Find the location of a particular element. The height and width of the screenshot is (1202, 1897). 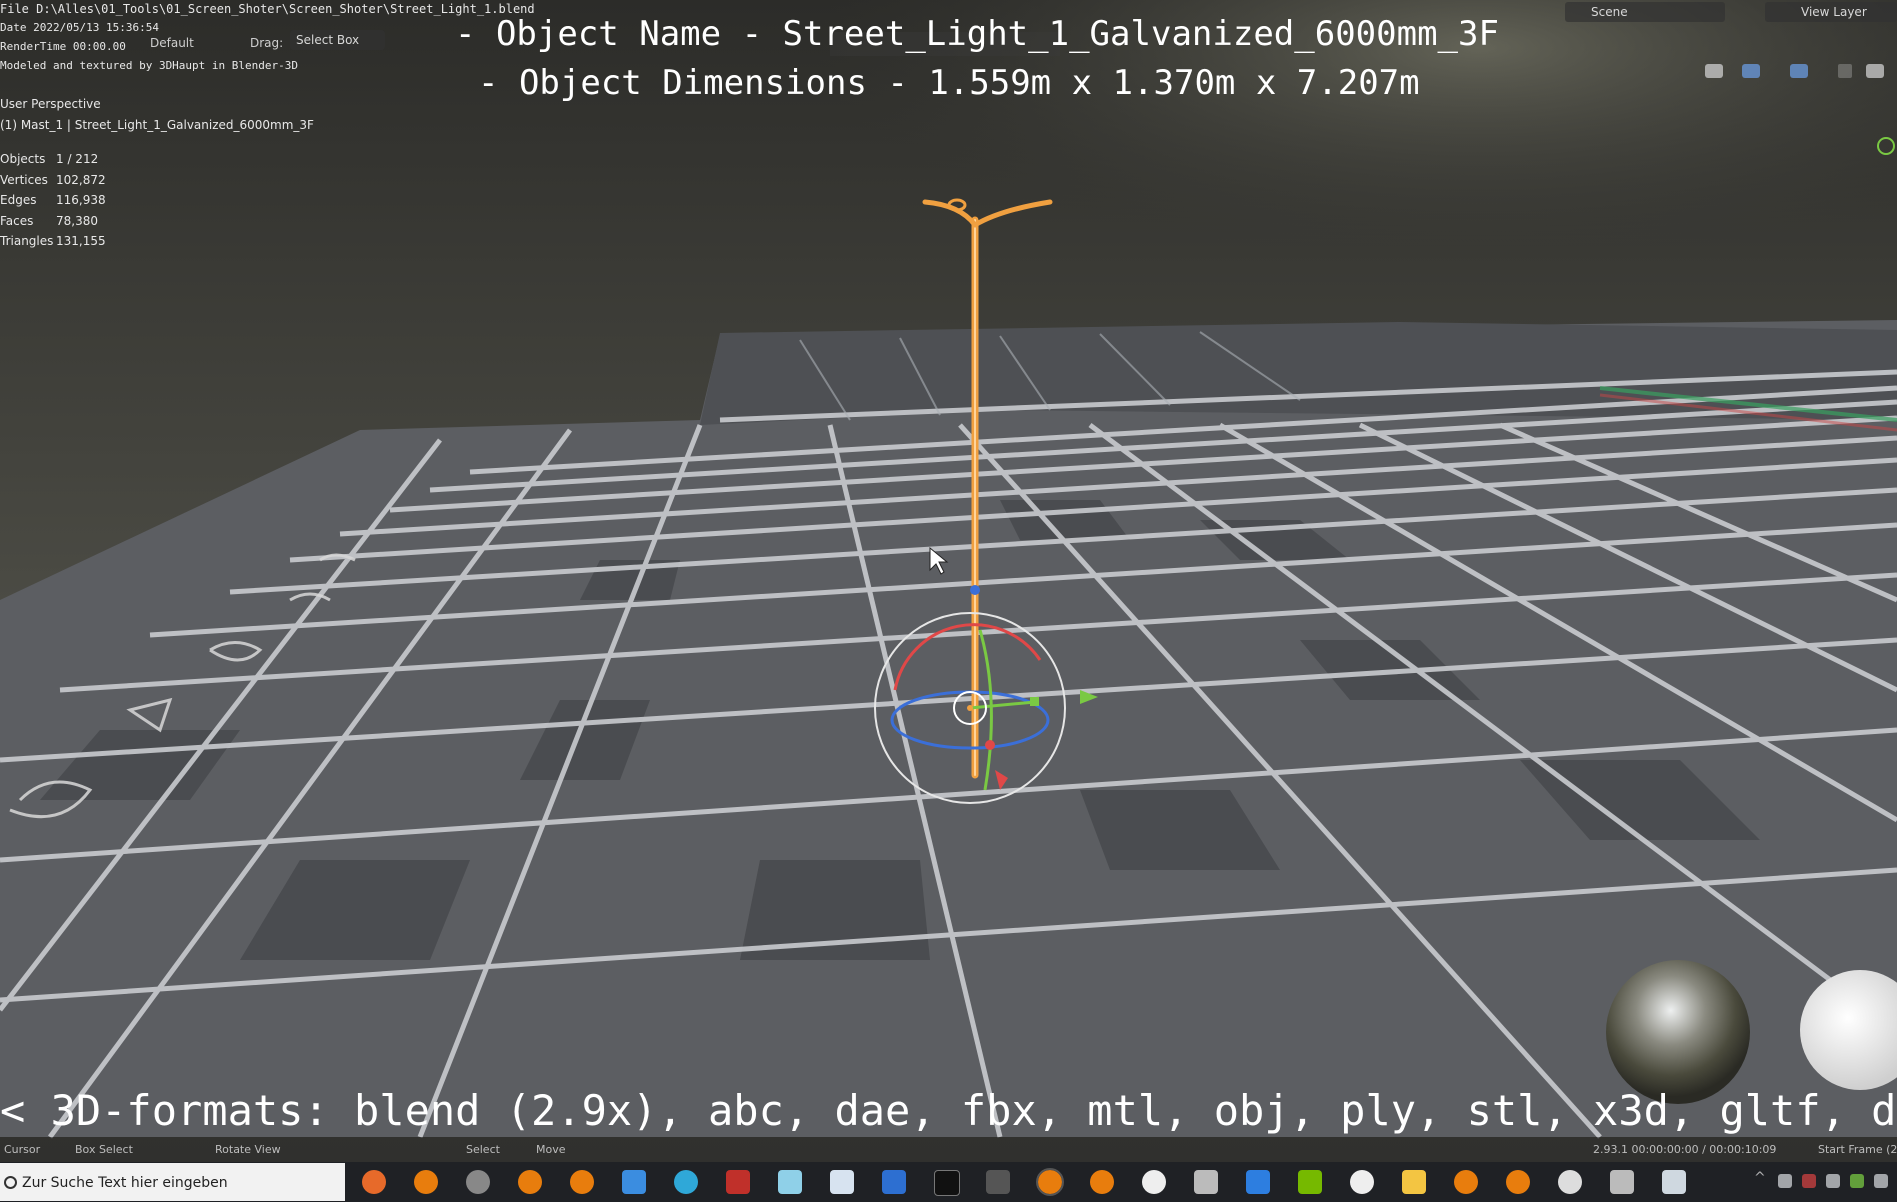

edge-icon is located at coordinates (686, 1182).